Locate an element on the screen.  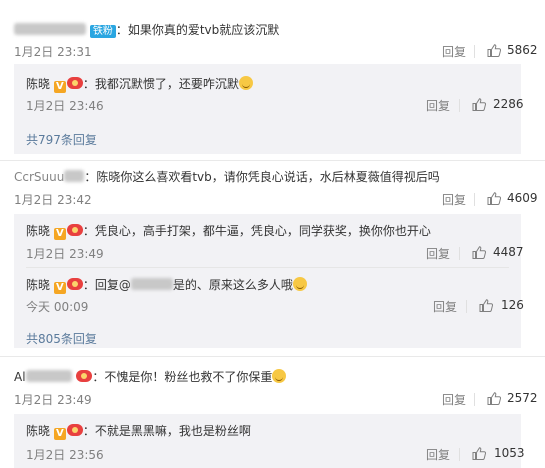
replies-panel: 陈晓 V ：不就是黑黑嘛，我也是粉丝啊 1月2日 23:56 回复 1053 is located at coordinates (269, 441).